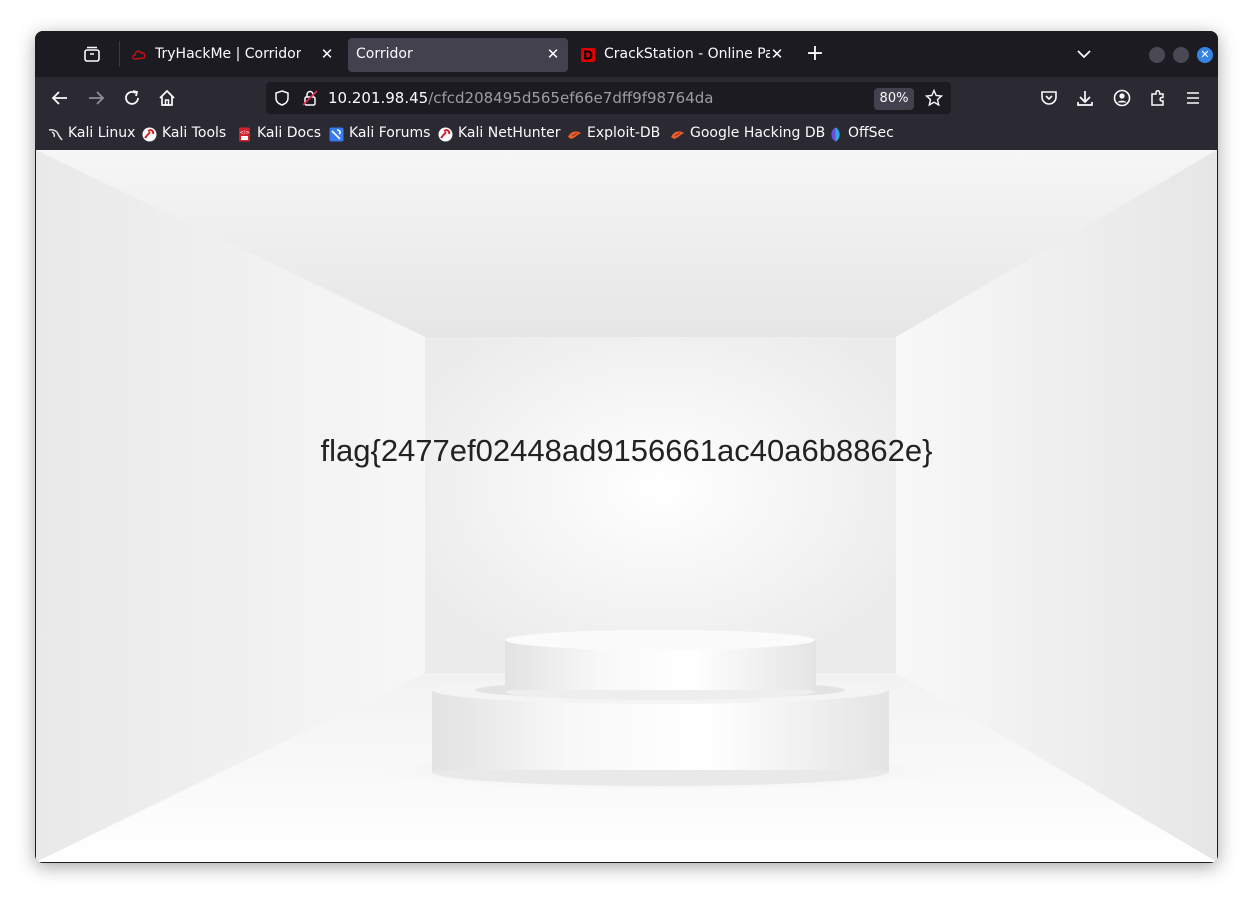 The image size is (1253, 902). I want to click on tab-separator, so click(119, 54).